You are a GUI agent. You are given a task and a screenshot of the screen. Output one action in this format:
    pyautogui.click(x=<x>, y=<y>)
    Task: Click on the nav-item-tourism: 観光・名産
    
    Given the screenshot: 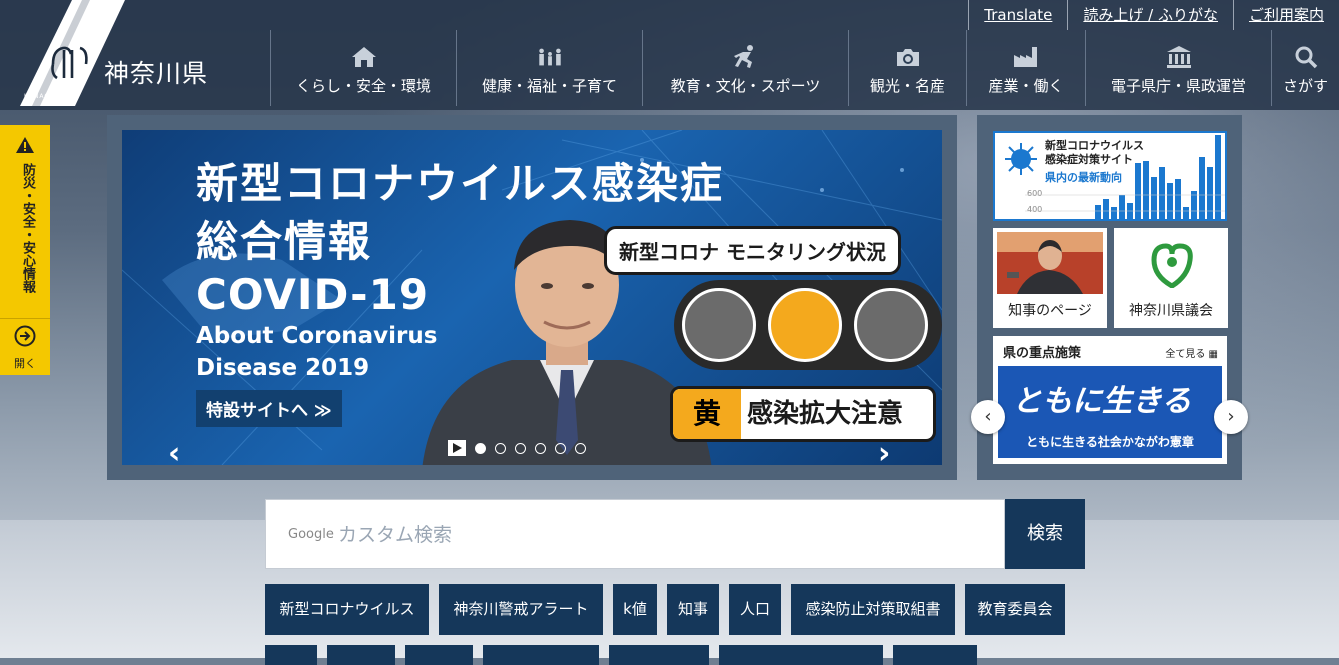 What is the action you would take?
    pyautogui.click(x=907, y=68)
    